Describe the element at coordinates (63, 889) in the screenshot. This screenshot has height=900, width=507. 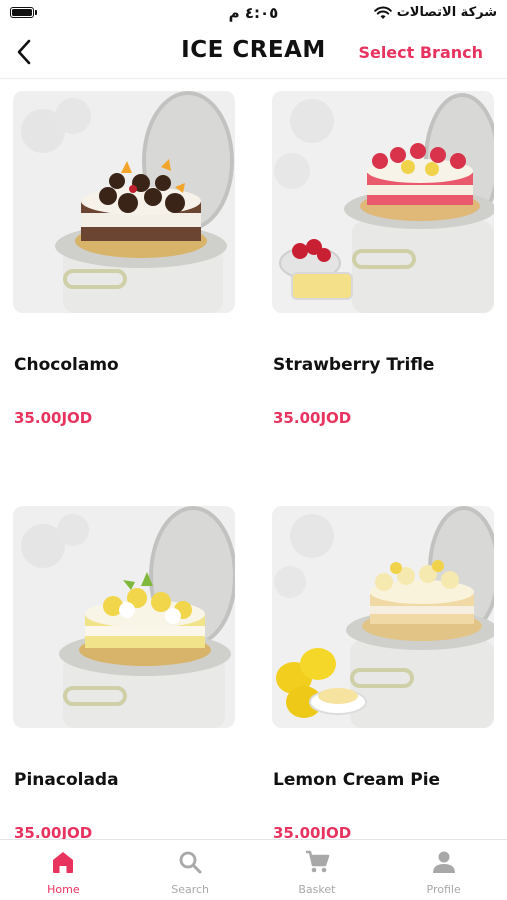
I see `tab-label: Home` at that location.